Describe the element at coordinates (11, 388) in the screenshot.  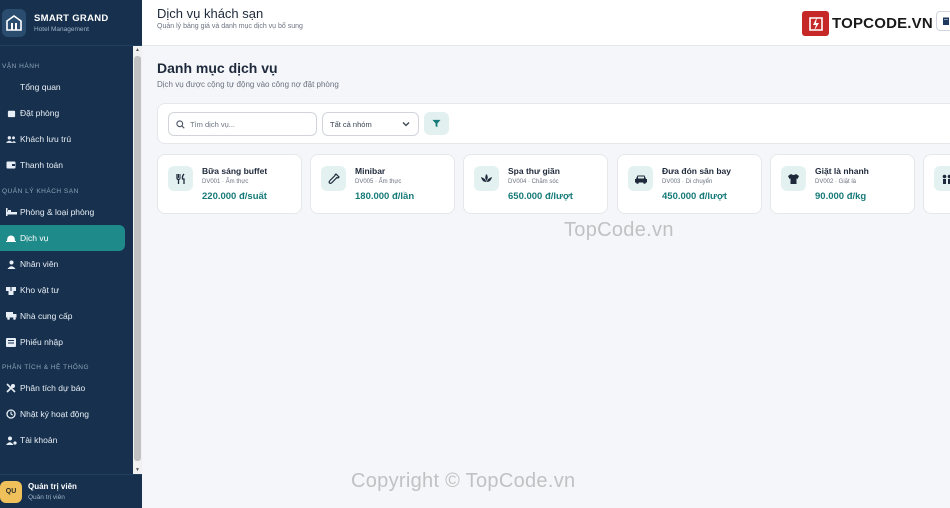
I see `tools-icon` at that location.